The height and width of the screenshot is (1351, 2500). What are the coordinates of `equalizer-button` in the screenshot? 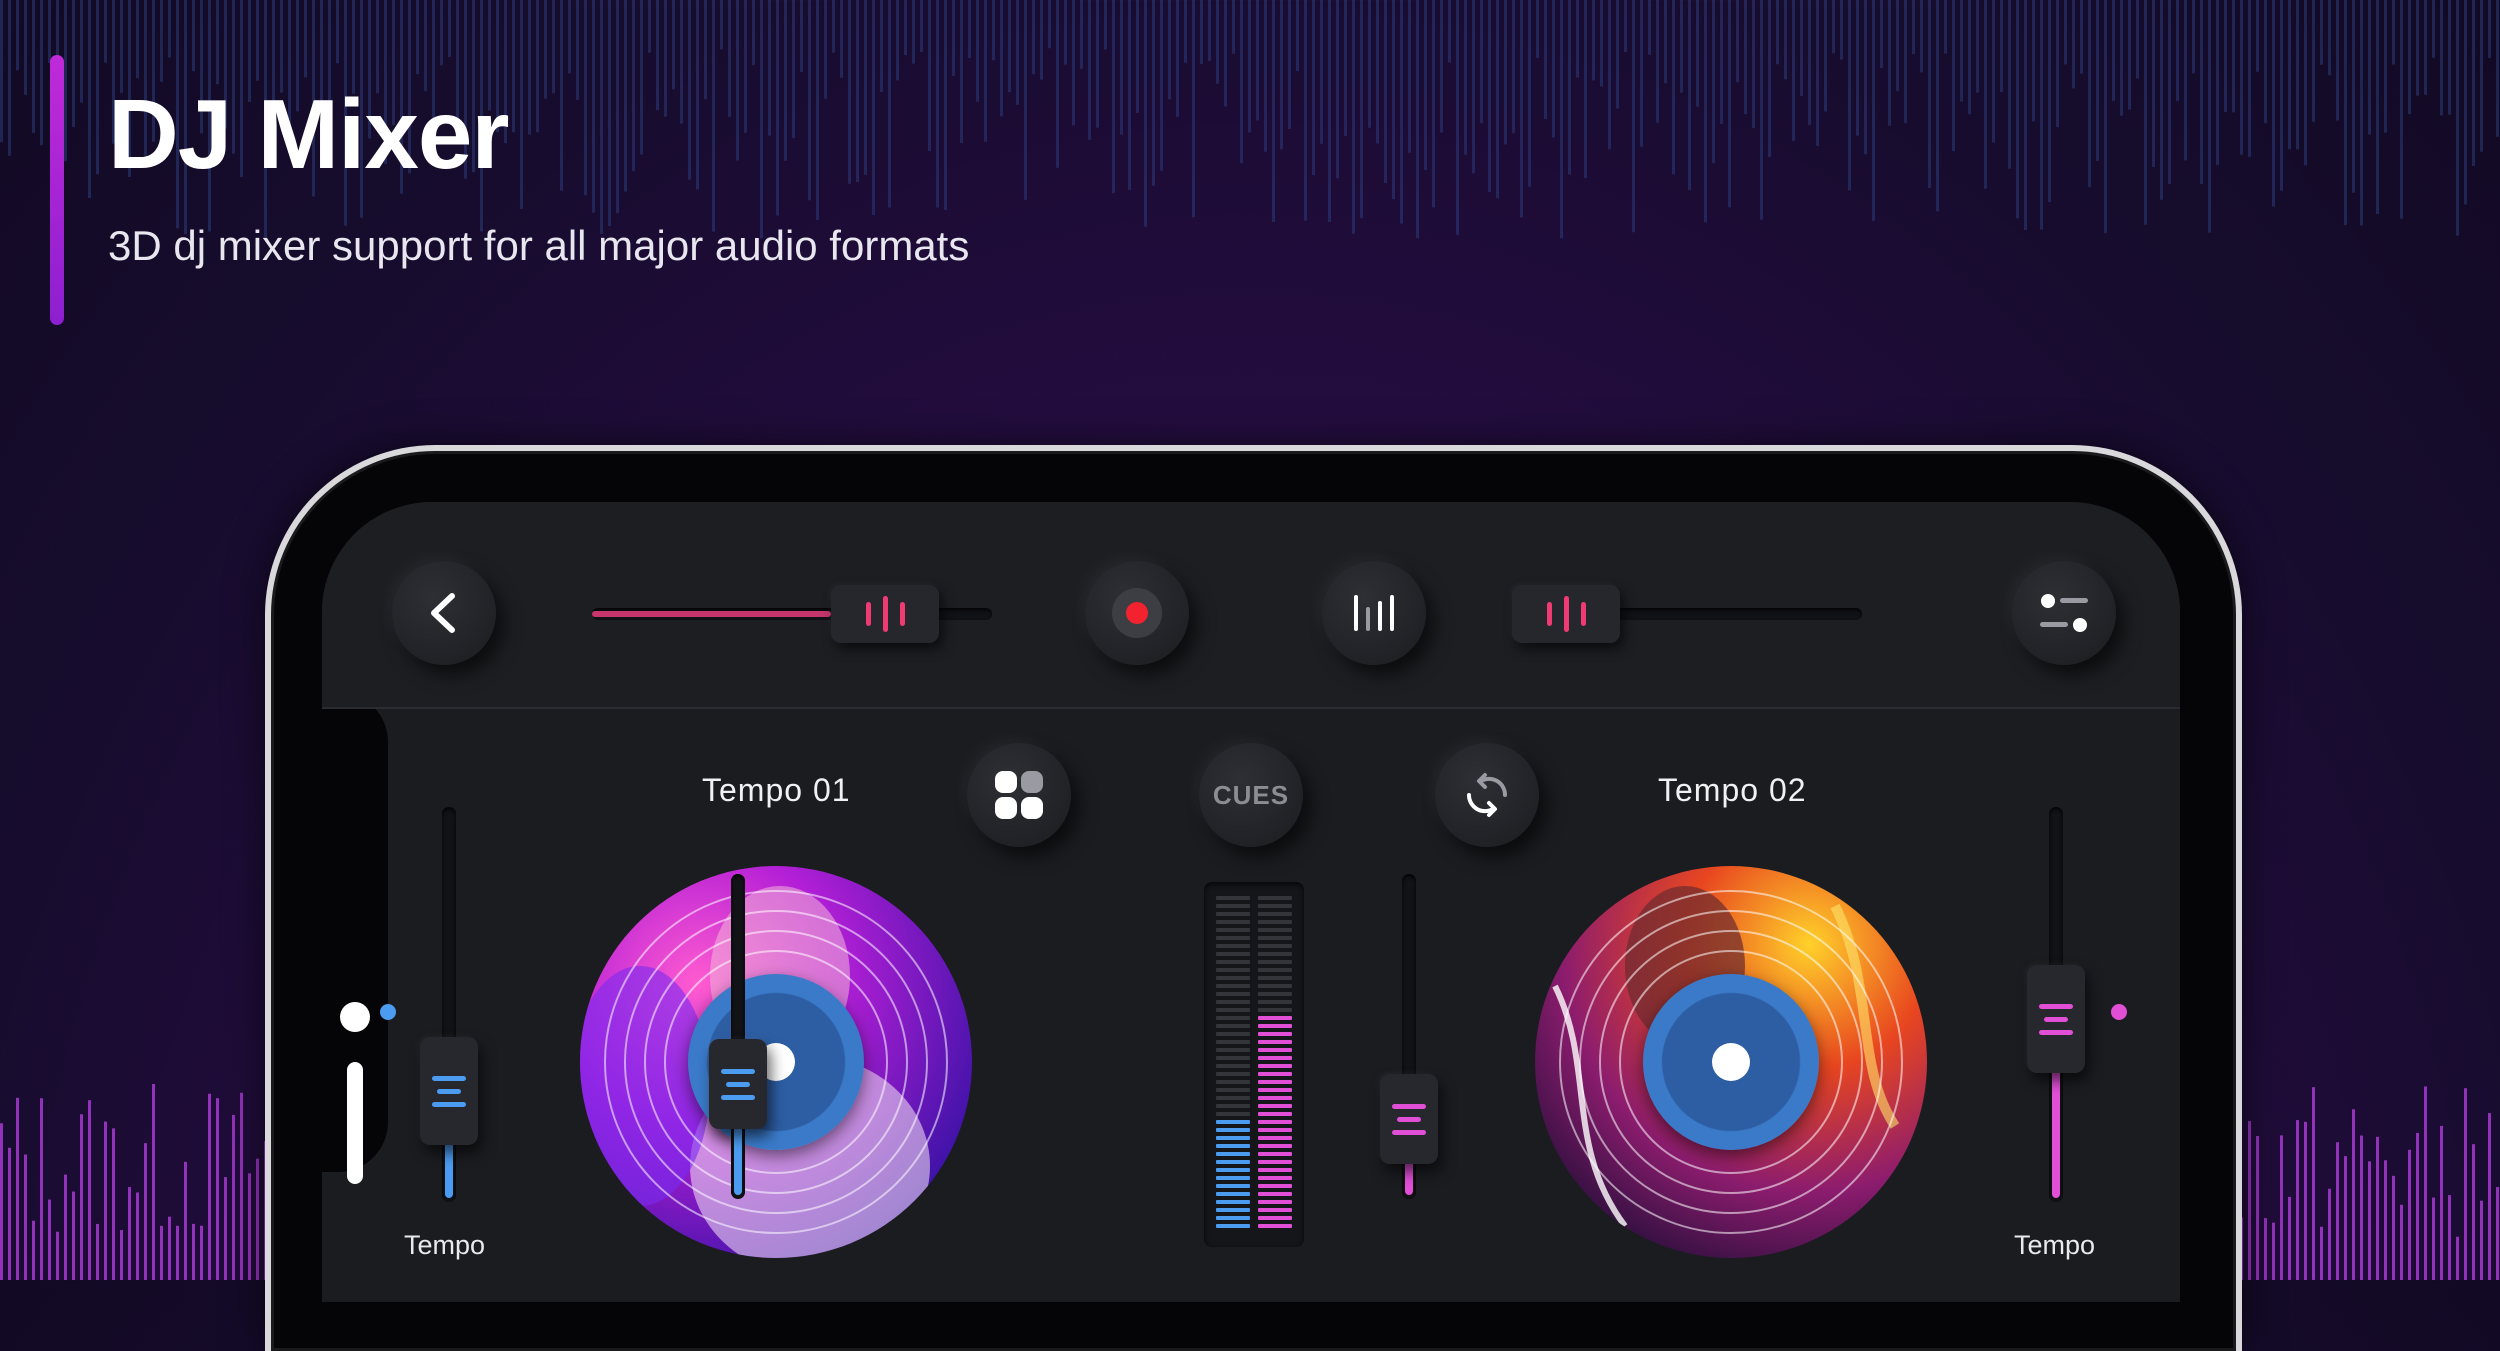 It's located at (1374, 613).